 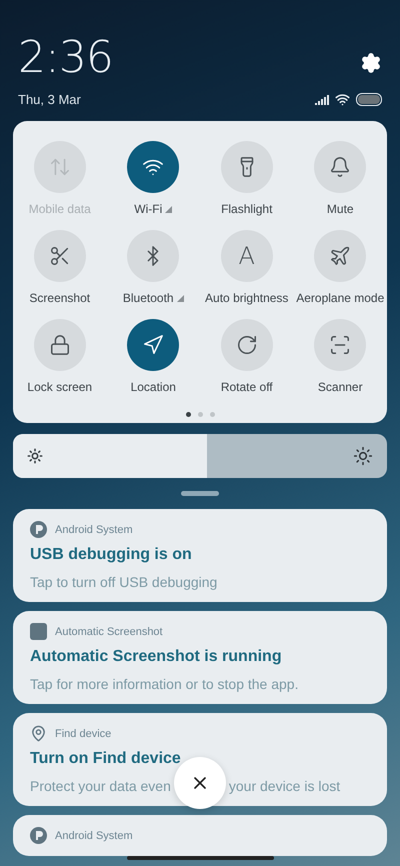 I want to click on notification-text: your device is lost, so click(x=284, y=786).